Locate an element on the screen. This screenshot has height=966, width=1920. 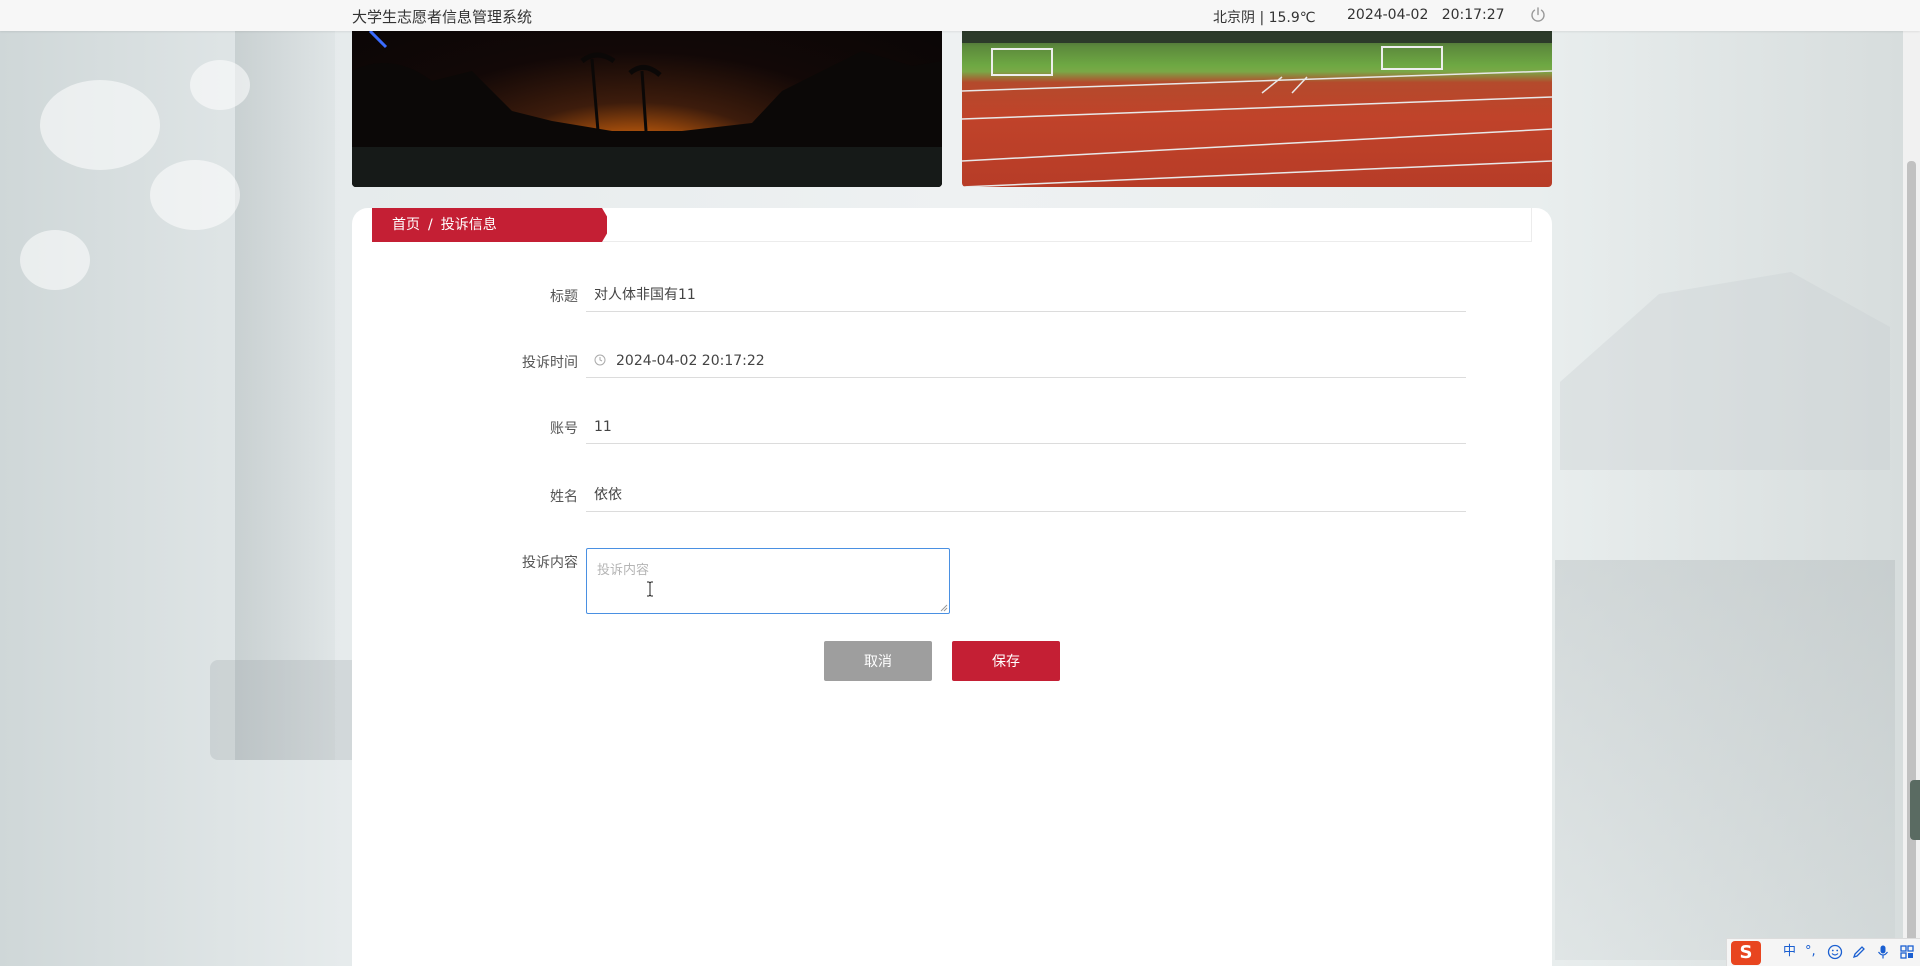
account-field: 11 is located at coordinates (1026, 427).